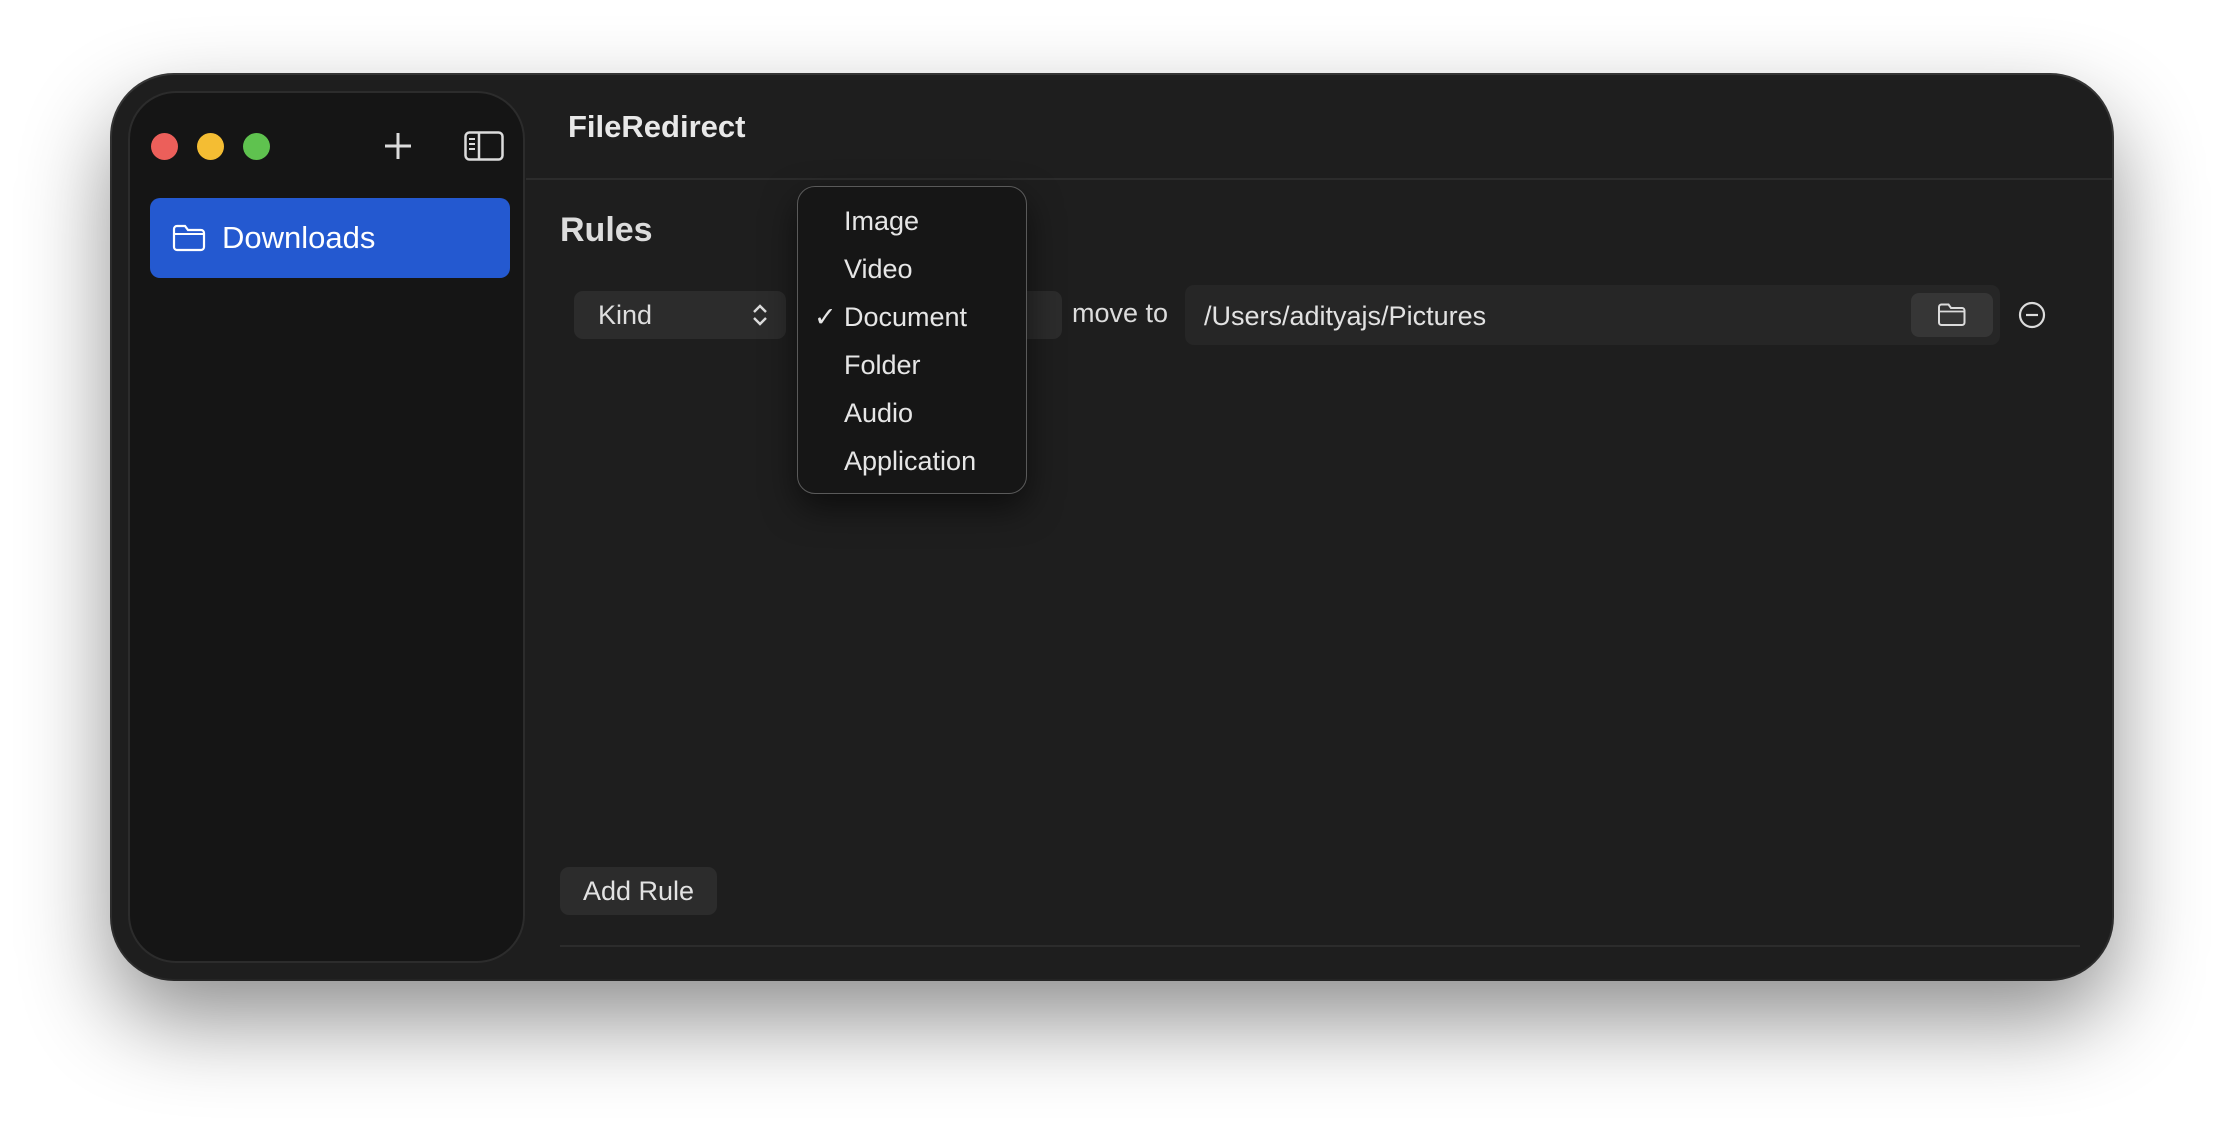 This screenshot has height=1128, width=2224. I want to click on menu-item-video: Video, so click(912, 269).